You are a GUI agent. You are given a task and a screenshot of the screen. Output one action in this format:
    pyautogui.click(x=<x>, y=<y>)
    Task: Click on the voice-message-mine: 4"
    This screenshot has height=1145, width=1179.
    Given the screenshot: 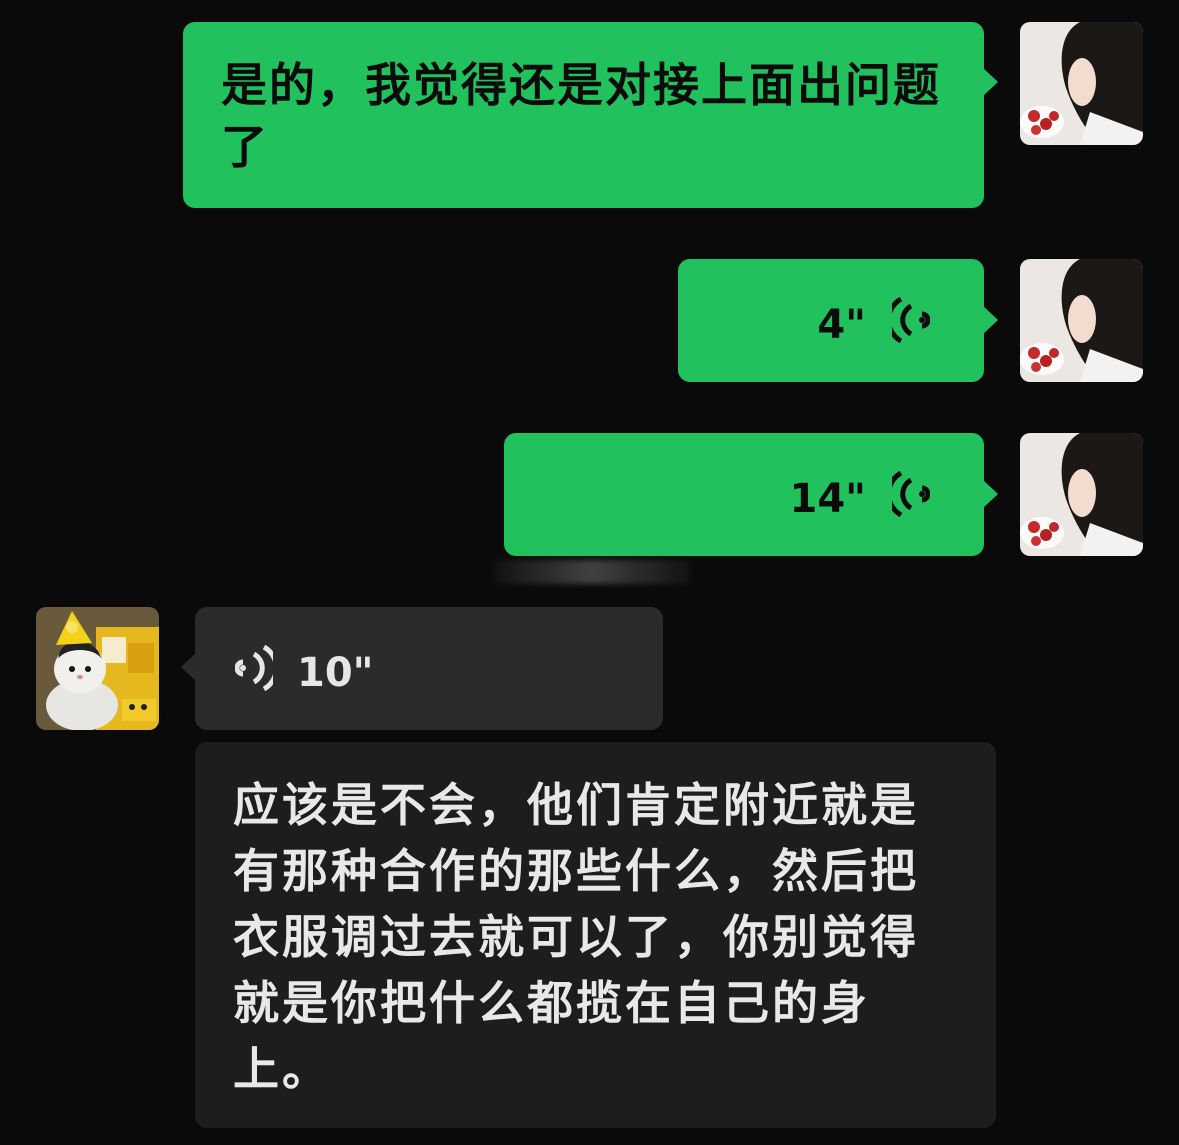 What is the action you would take?
    pyautogui.click(x=838, y=320)
    